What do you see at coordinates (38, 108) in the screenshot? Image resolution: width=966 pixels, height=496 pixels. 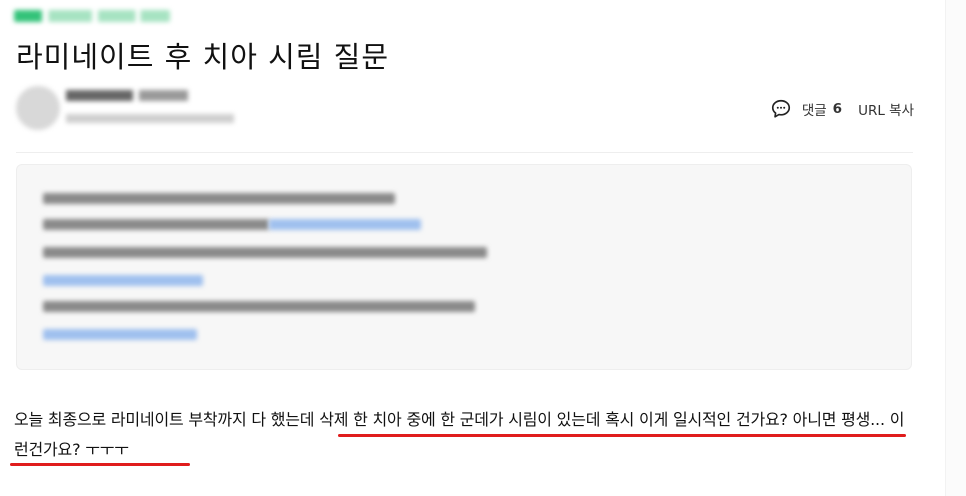 I see `avatar` at bounding box center [38, 108].